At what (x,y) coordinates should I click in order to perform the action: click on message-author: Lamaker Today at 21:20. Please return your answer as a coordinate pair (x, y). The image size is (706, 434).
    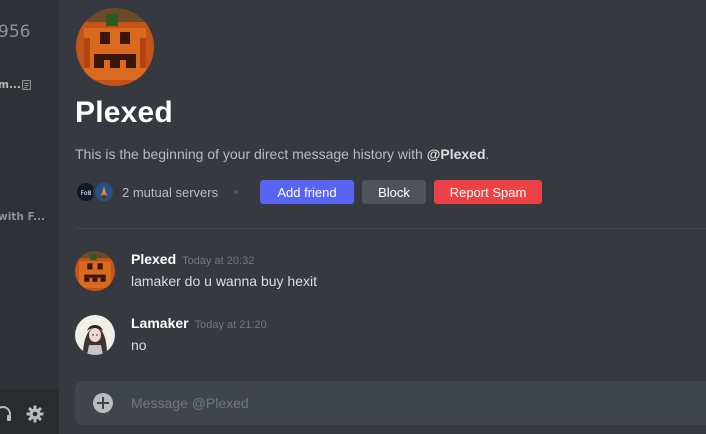
    Looking at the image, I should click on (199, 323).